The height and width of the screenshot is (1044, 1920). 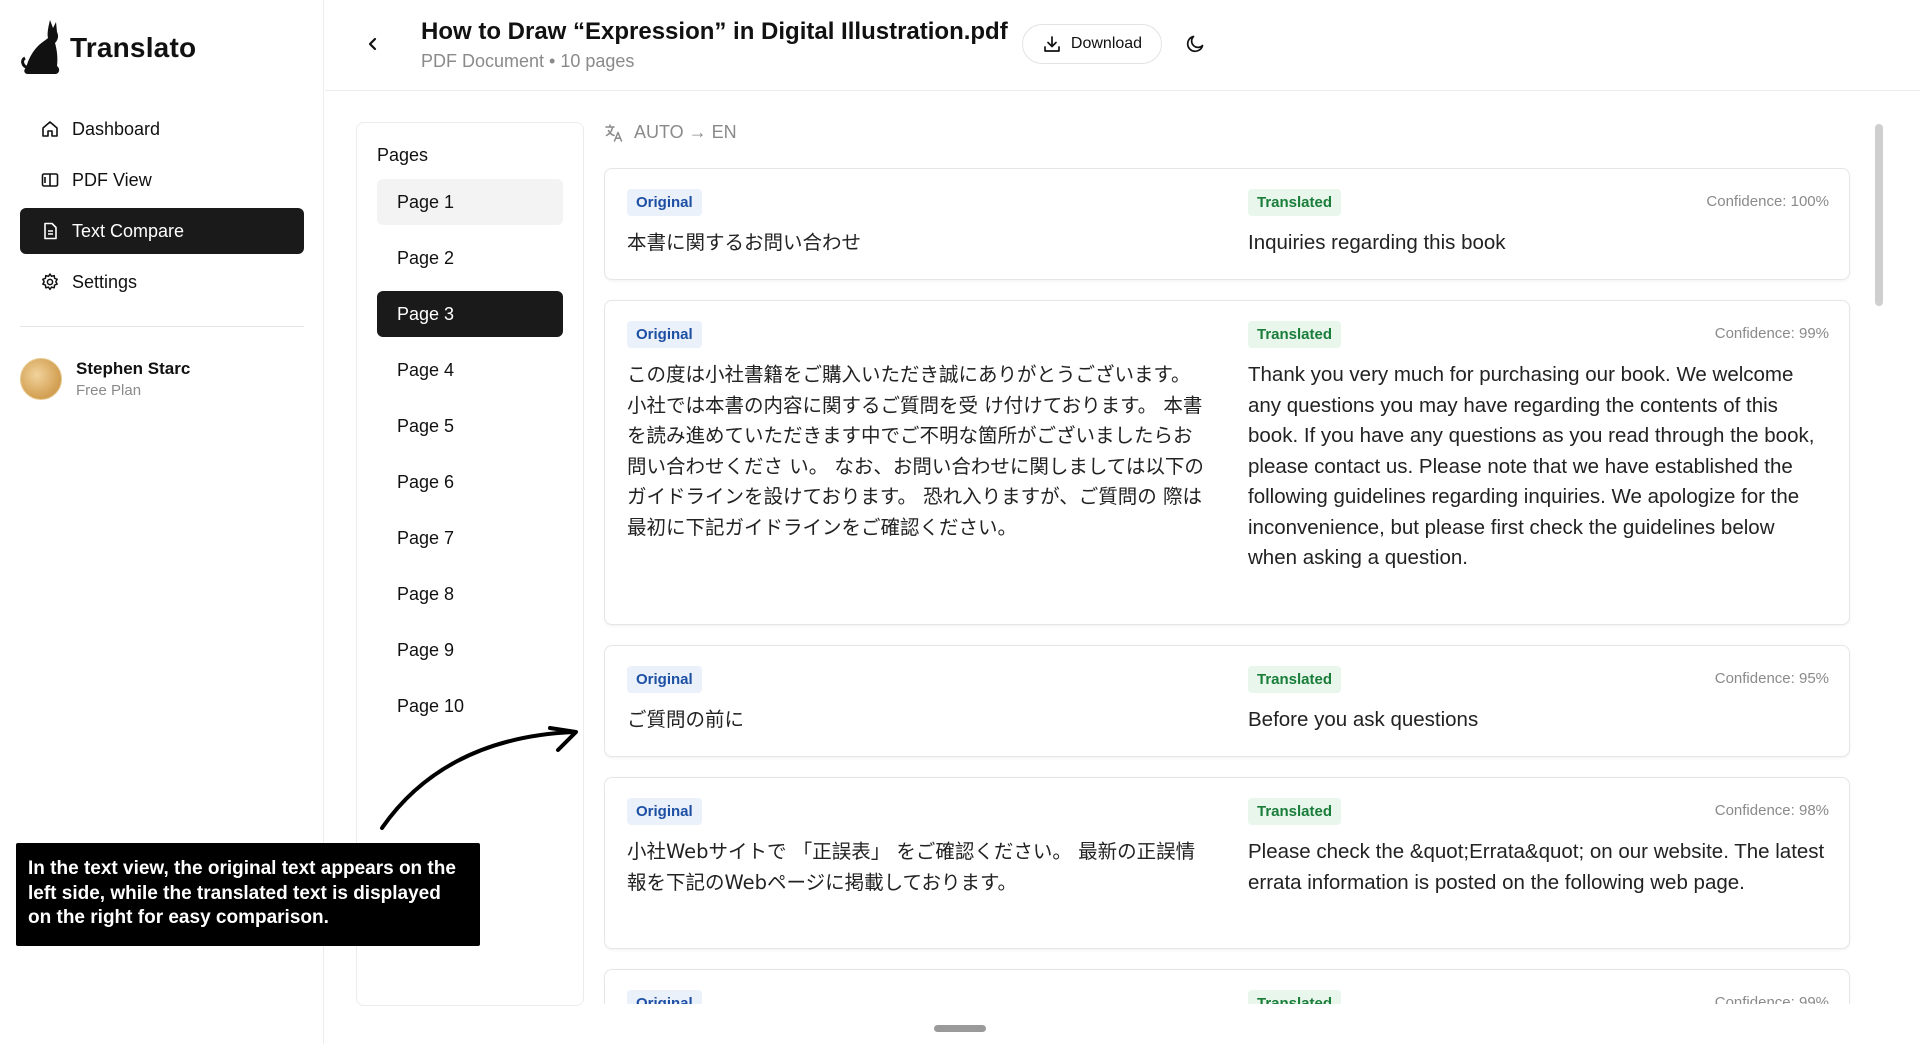 I want to click on sidebar-item-label: Text Compare, so click(x=128, y=230).